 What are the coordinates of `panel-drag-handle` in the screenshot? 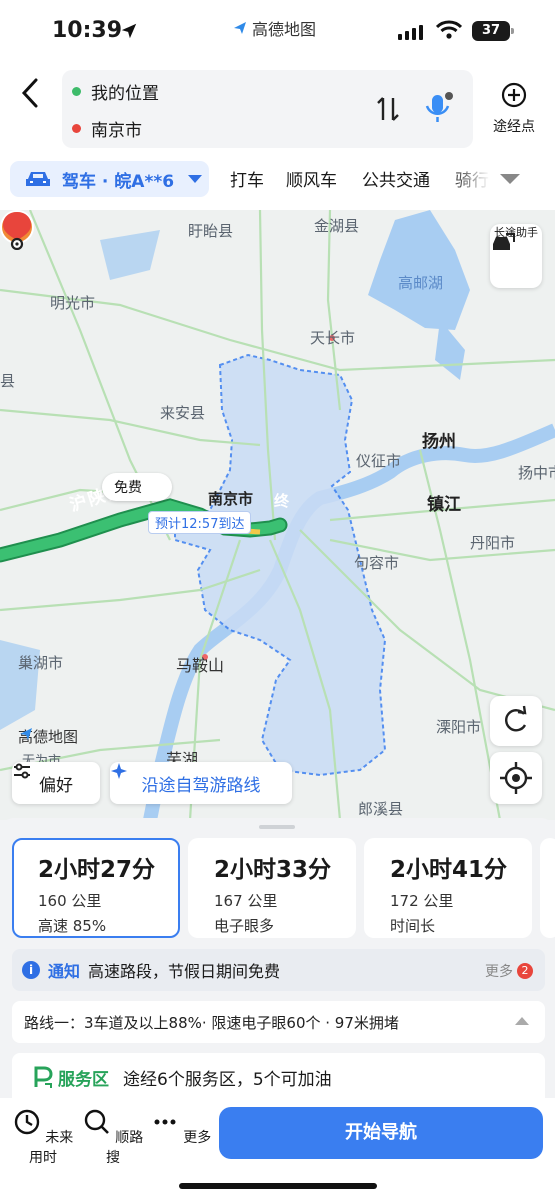 It's located at (277, 827).